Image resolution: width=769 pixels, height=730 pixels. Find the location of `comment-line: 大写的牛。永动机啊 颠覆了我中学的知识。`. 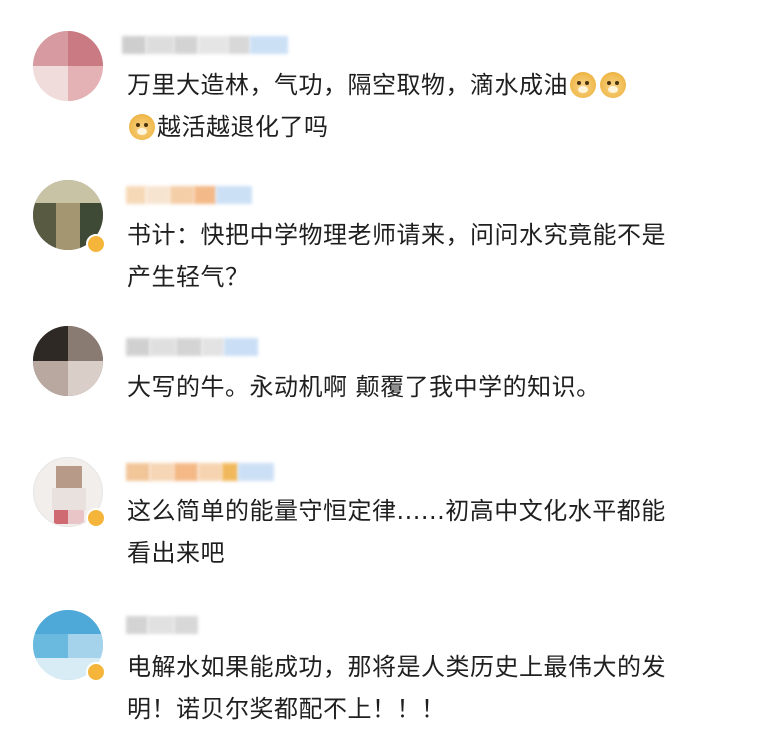

comment-line: 大写的牛。永动机啊 颠覆了我中学的知识。 is located at coordinates (364, 387).